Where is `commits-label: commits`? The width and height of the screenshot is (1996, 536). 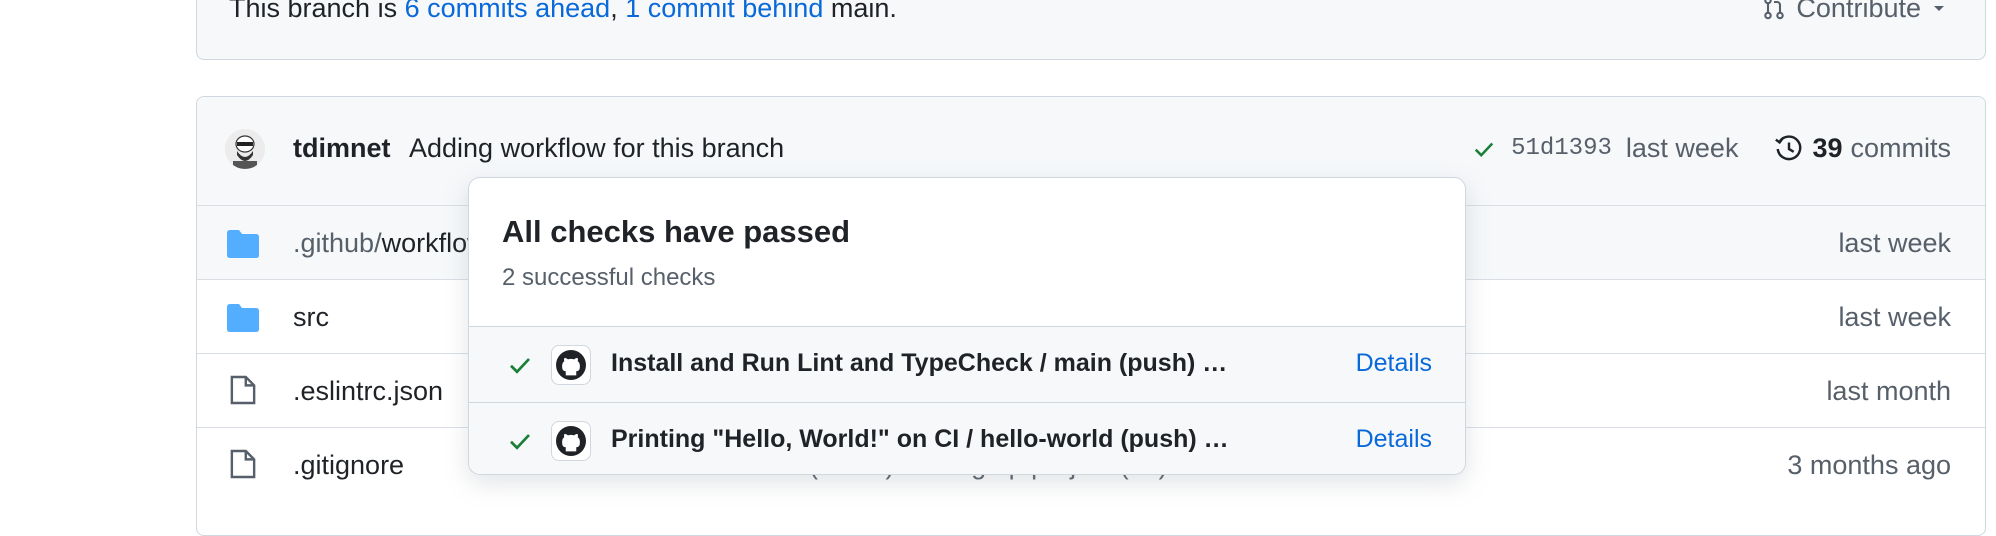 commits-label: commits is located at coordinates (1901, 148).